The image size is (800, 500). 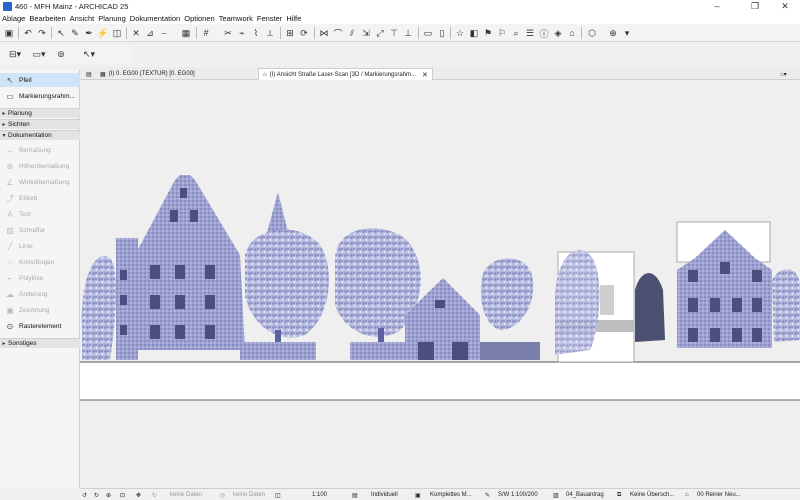 I want to click on rotate-icon: ⟳, so click(x=304, y=33).